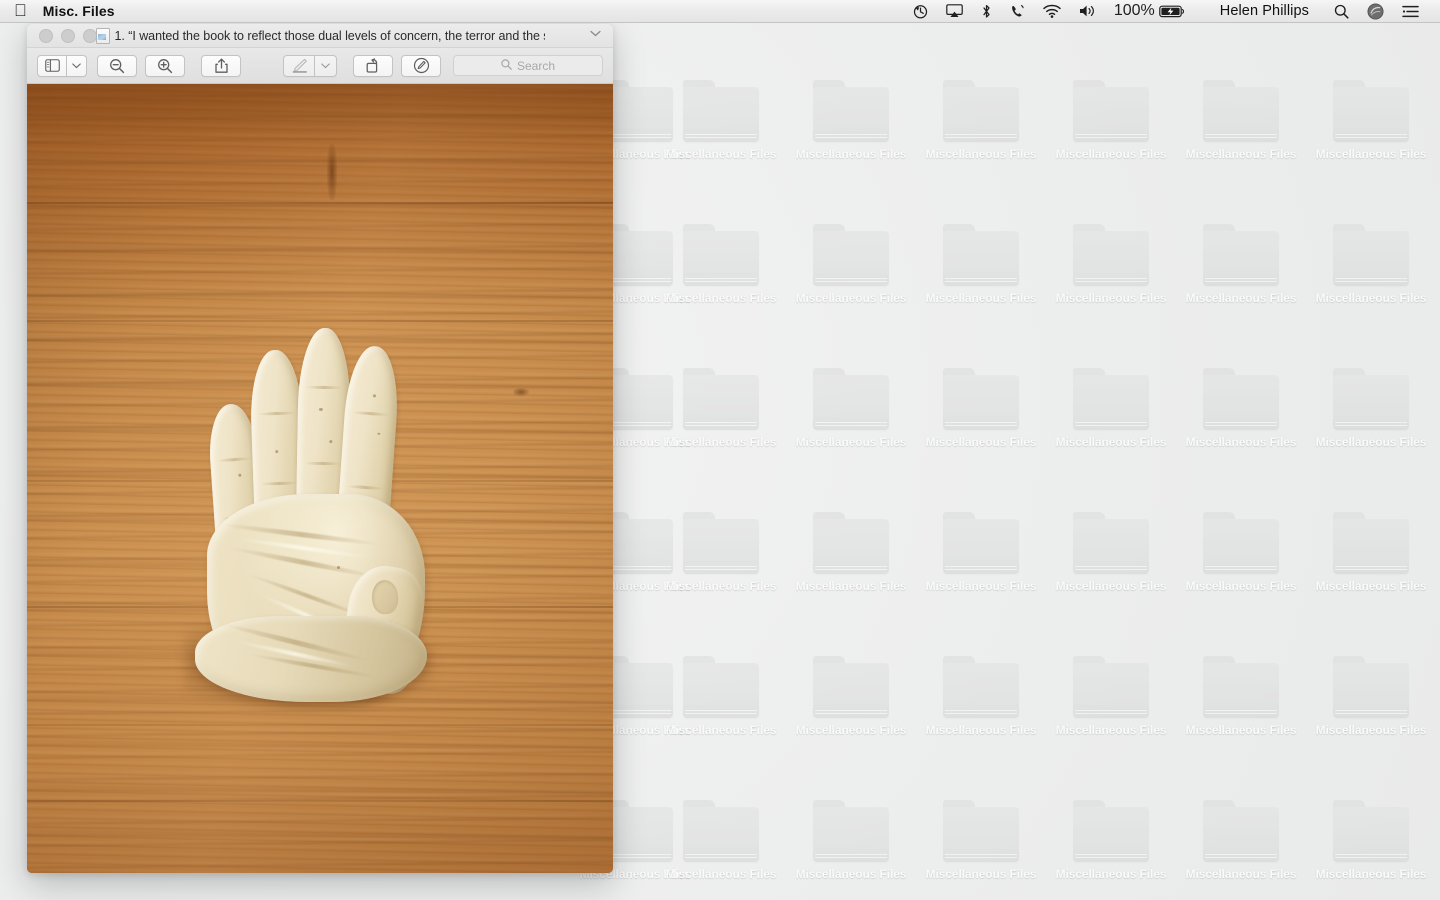  I want to click on bluetooth-icon, so click(986, 11).